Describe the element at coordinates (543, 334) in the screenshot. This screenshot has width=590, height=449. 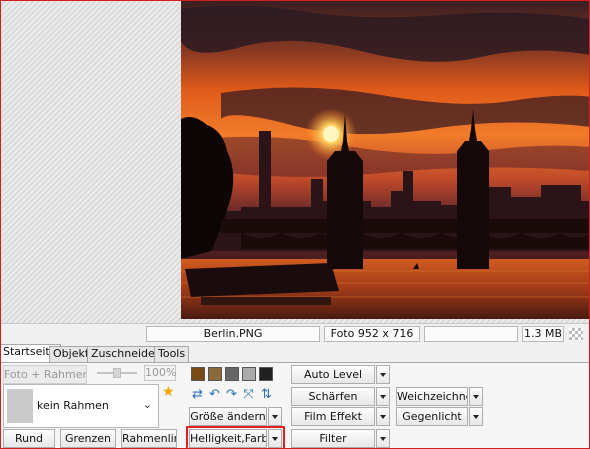
I see `status-filesize: 1.3 MB` at that location.